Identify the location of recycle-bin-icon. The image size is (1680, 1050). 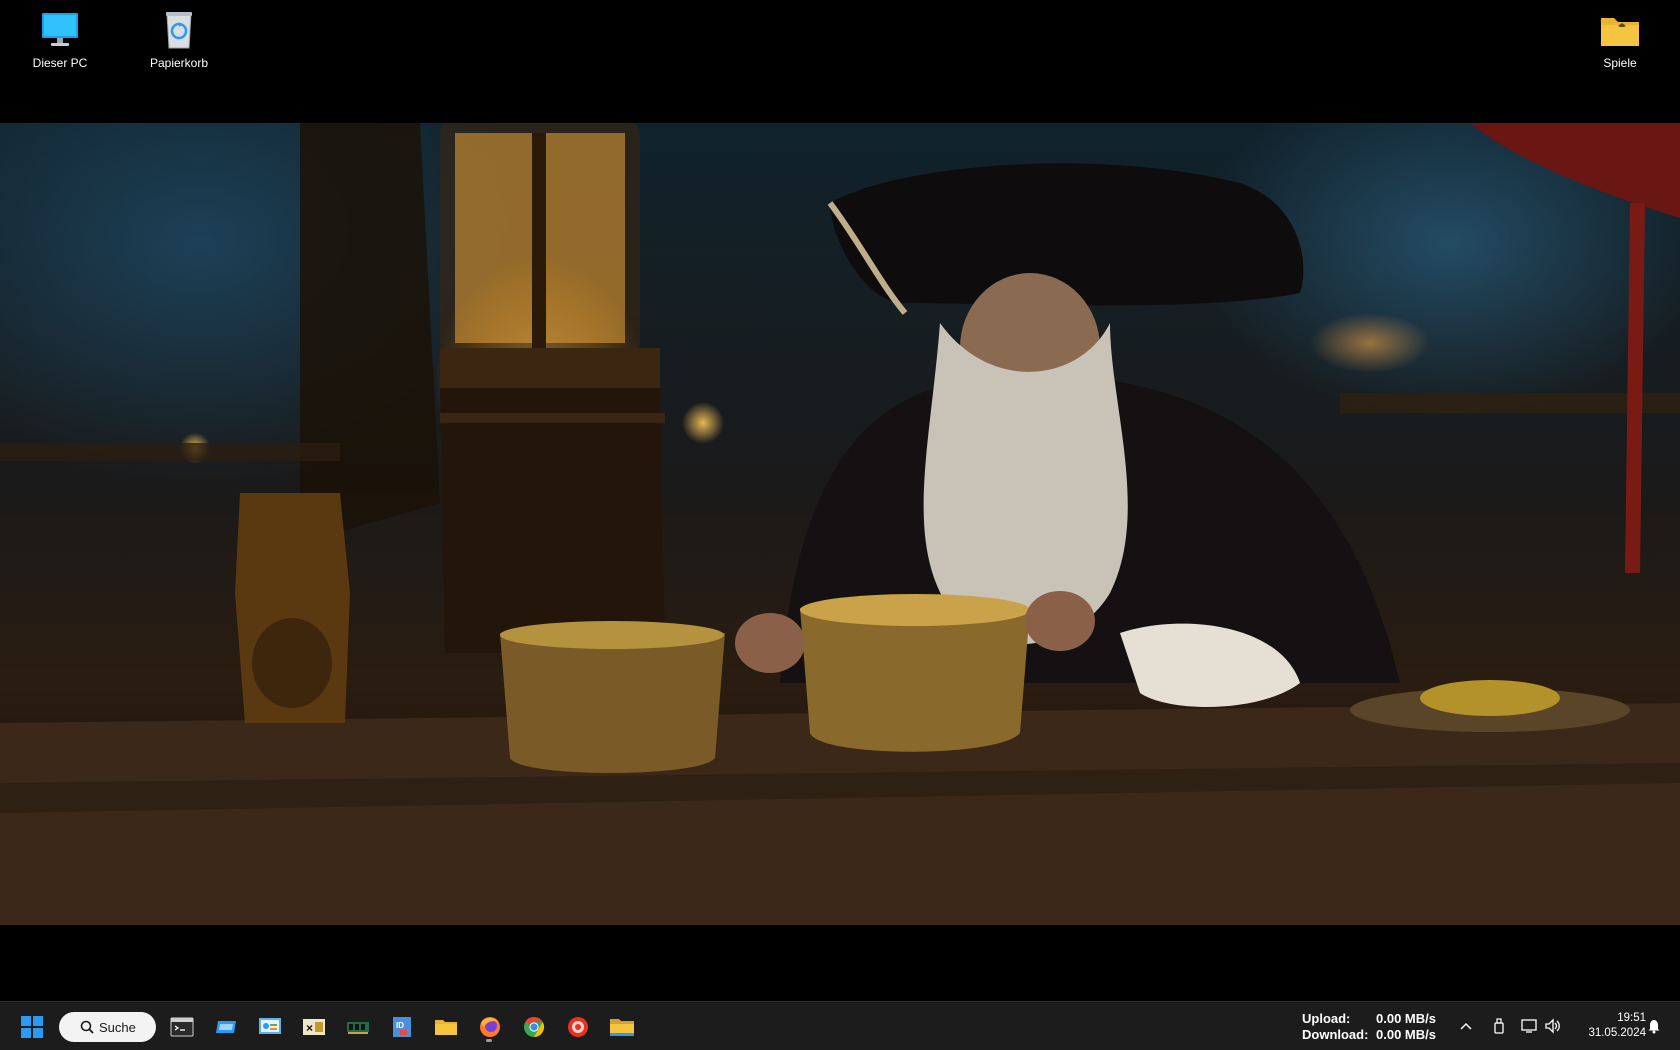
(179, 30).